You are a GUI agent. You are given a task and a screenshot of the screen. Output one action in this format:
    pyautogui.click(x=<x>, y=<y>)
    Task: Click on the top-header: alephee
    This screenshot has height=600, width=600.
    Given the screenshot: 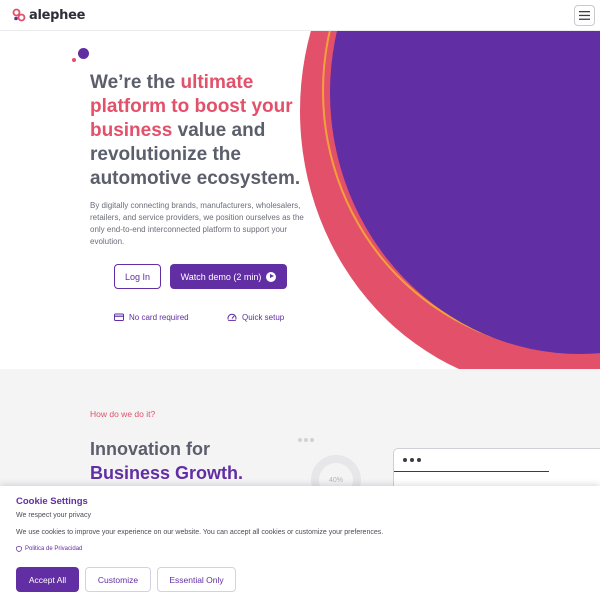 What is the action you would take?
    pyautogui.click(x=300, y=15)
    